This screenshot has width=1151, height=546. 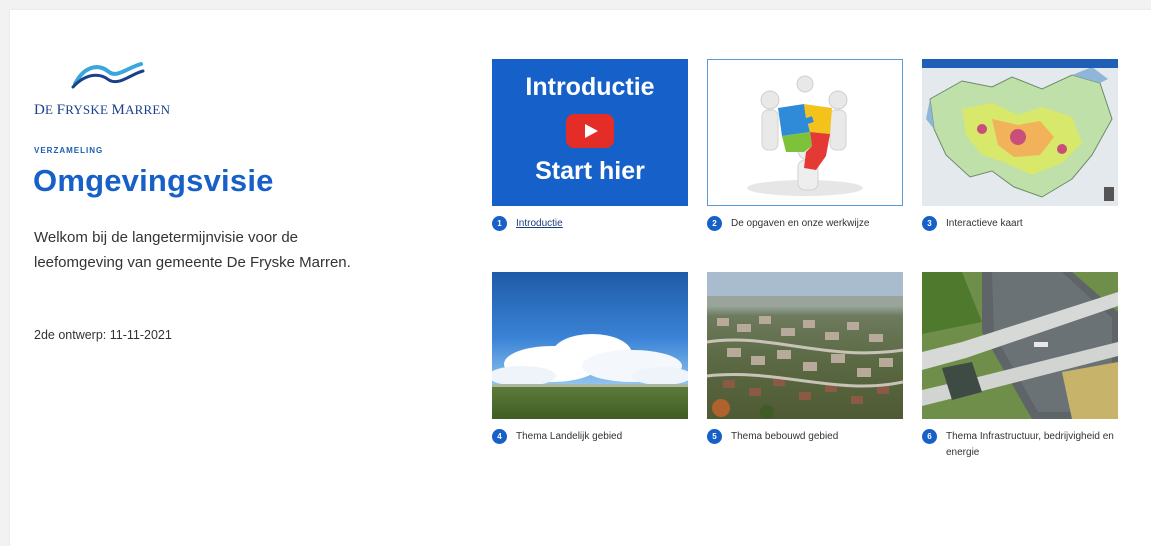 I want to click on tile-bebouwd-gebied: 5 Thema bebouwd gebied, so click(x=805, y=358).